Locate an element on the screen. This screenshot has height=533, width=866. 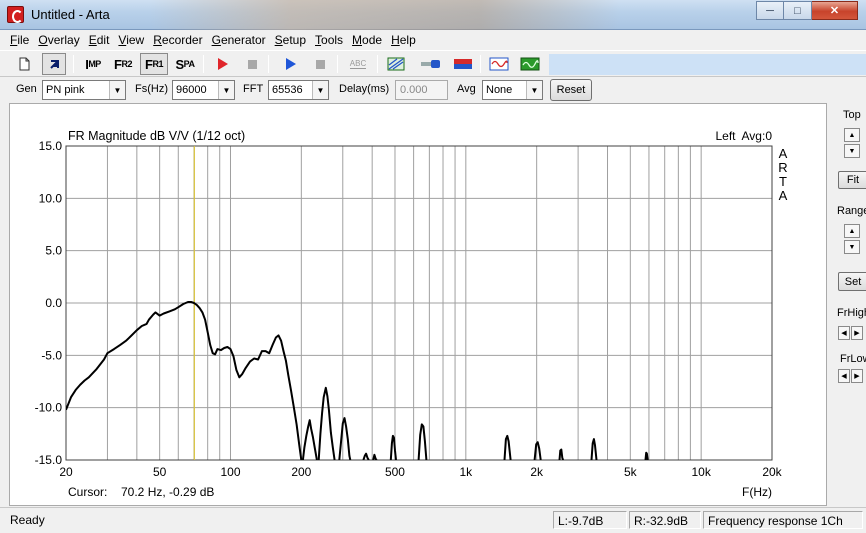
delay-label: Delay(ms) is located at coordinates (364, 89).